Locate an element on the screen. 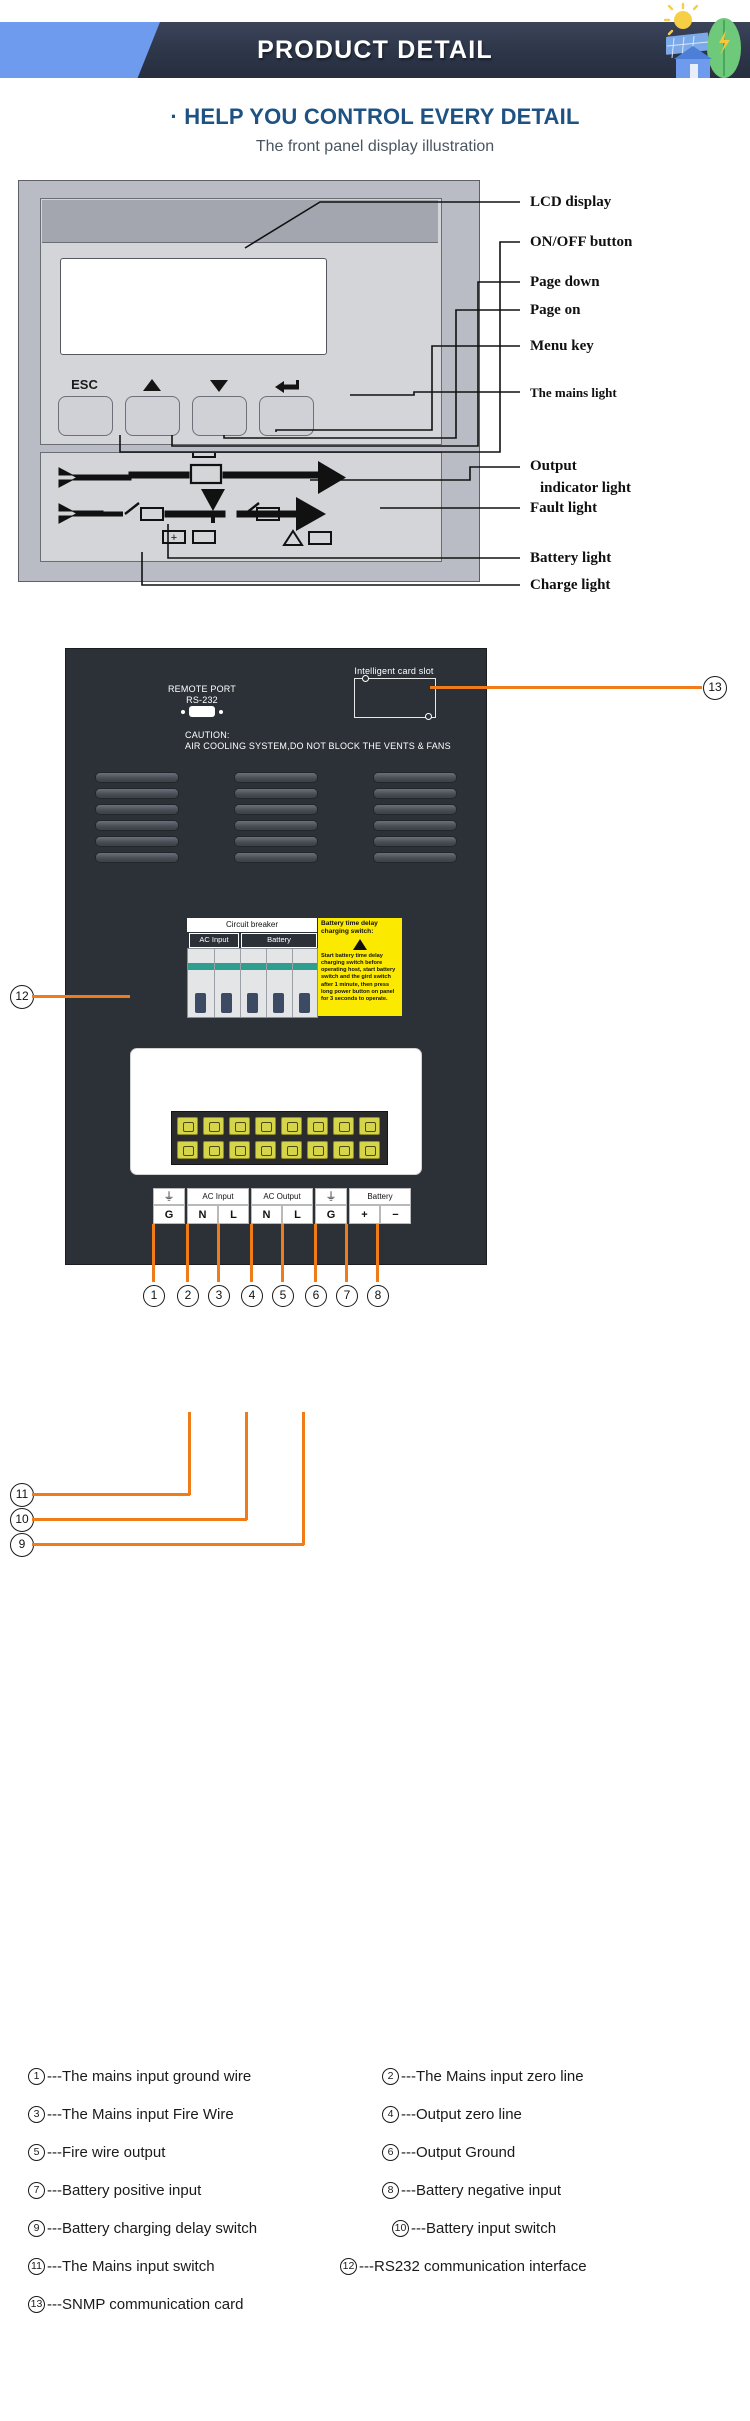 The width and height of the screenshot is (750, 2421). terminal-n2: N is located at coordinates (266, 1214).